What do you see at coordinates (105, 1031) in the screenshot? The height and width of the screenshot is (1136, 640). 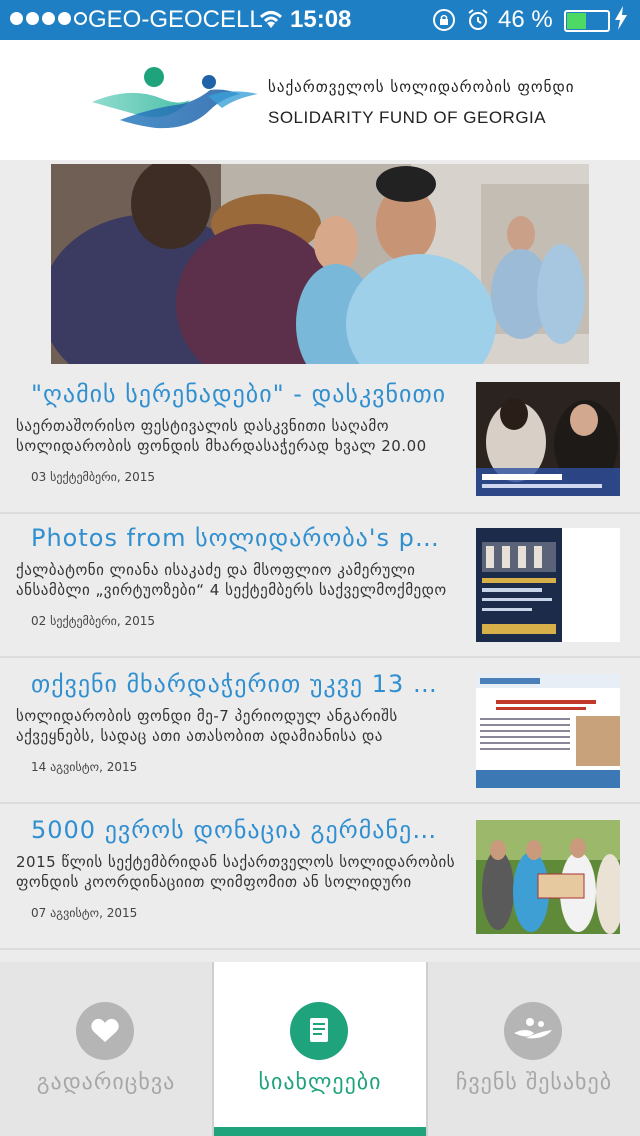 I see `heart-icon` at bounding box center [105, 1031].